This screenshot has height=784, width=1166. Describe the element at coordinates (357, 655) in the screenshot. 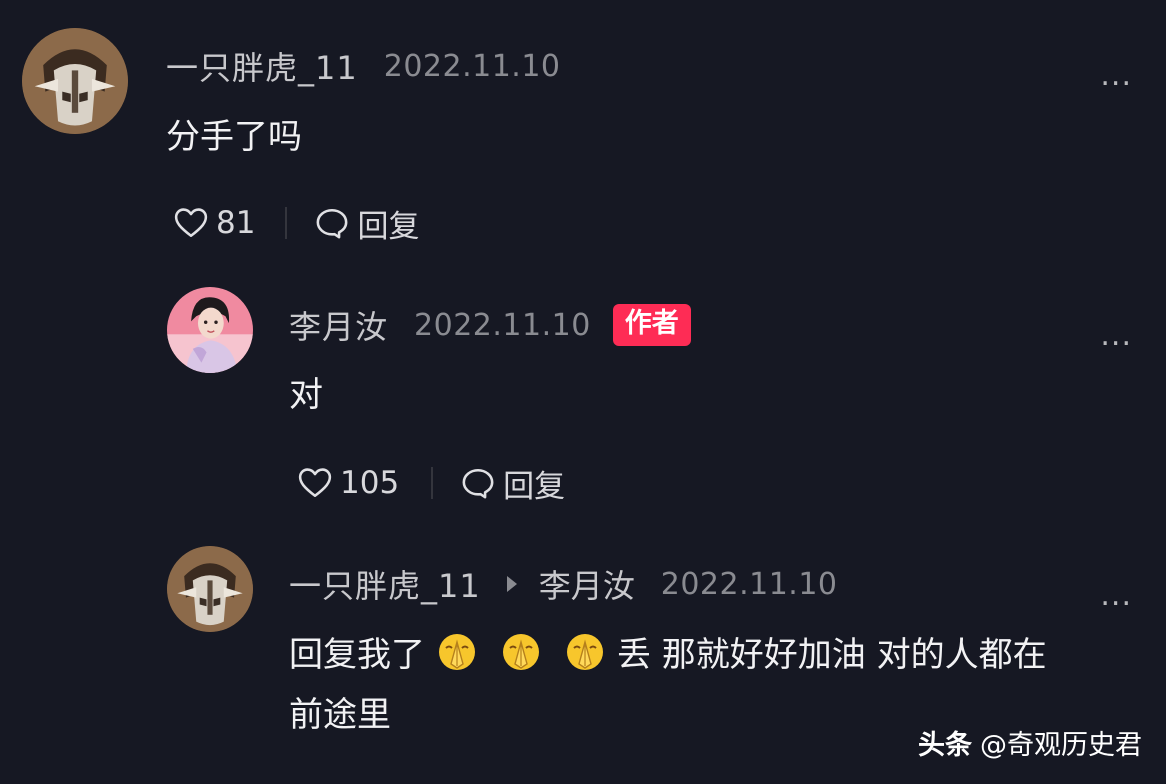

I see `comment-text-part: 回复我了` at that location.